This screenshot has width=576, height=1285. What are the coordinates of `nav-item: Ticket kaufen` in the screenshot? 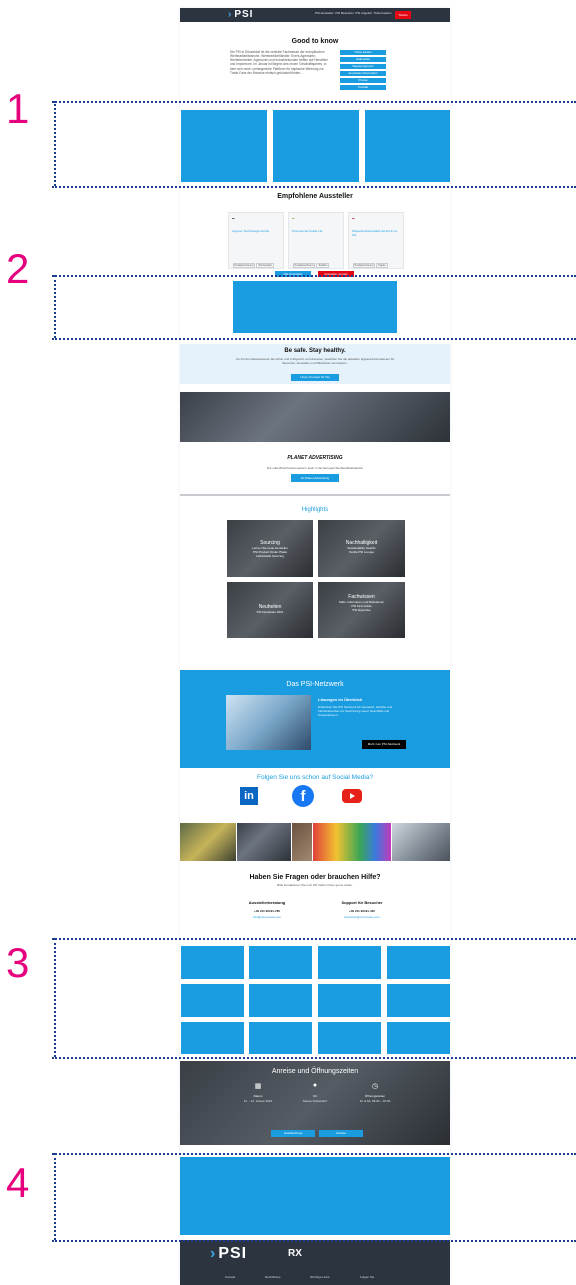 It's located at (383, 13).